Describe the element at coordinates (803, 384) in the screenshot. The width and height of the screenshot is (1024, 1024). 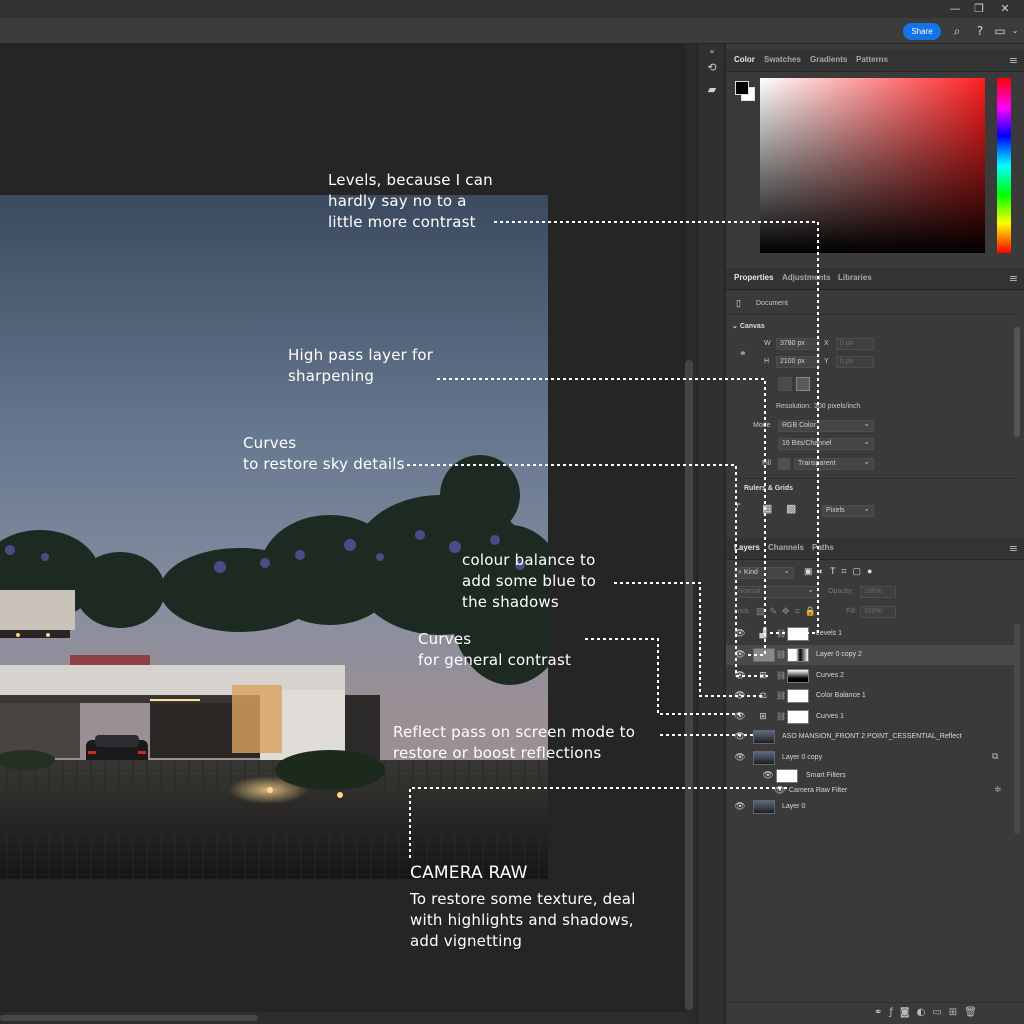
I see `landscape-orientation-icon` at that location.